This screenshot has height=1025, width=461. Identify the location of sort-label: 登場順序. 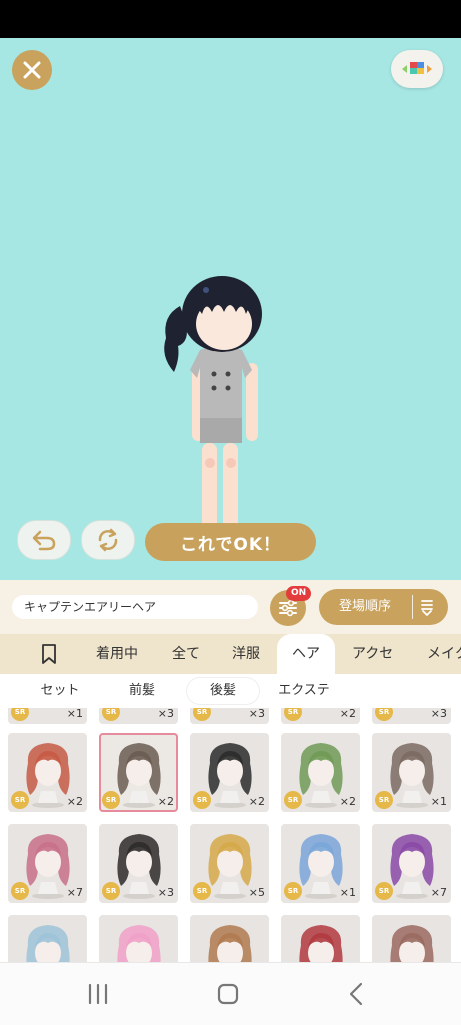
(365, 606).